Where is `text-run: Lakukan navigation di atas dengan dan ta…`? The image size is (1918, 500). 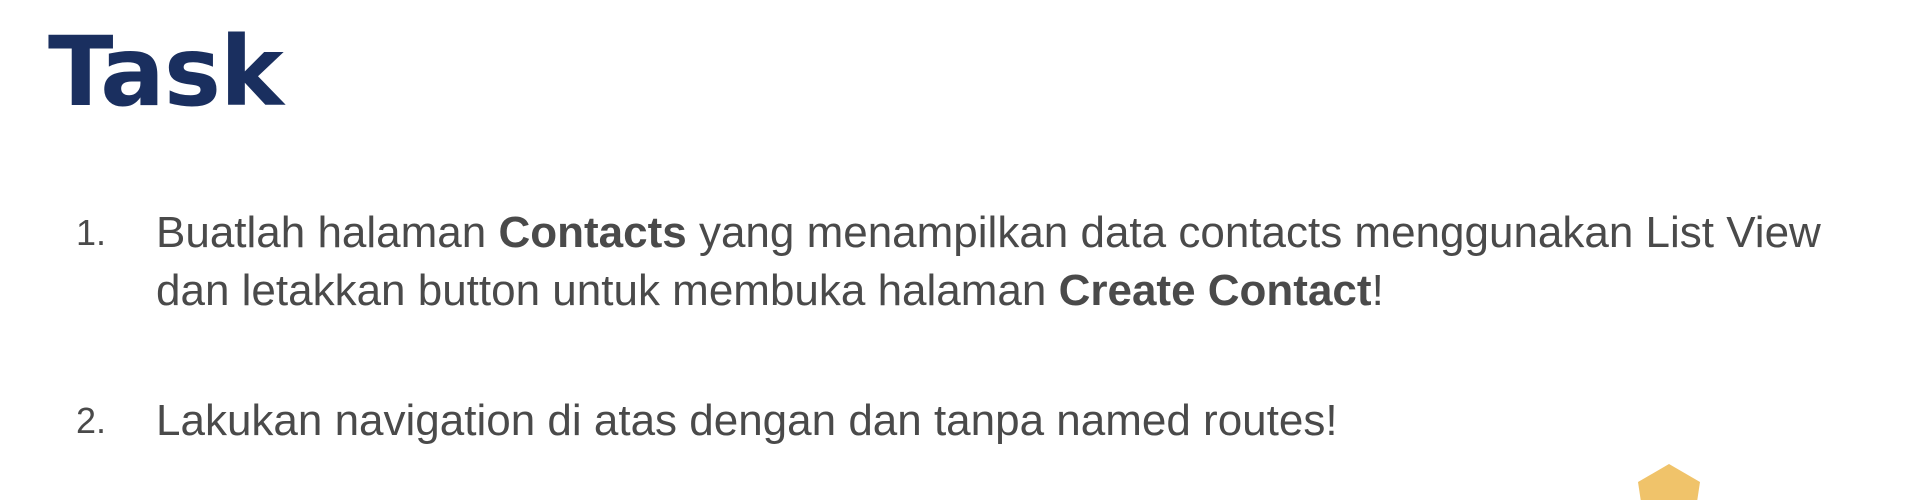 text-run: Lakukan navigation di atas dengan dan ta… is located at coordinates (747, 420).